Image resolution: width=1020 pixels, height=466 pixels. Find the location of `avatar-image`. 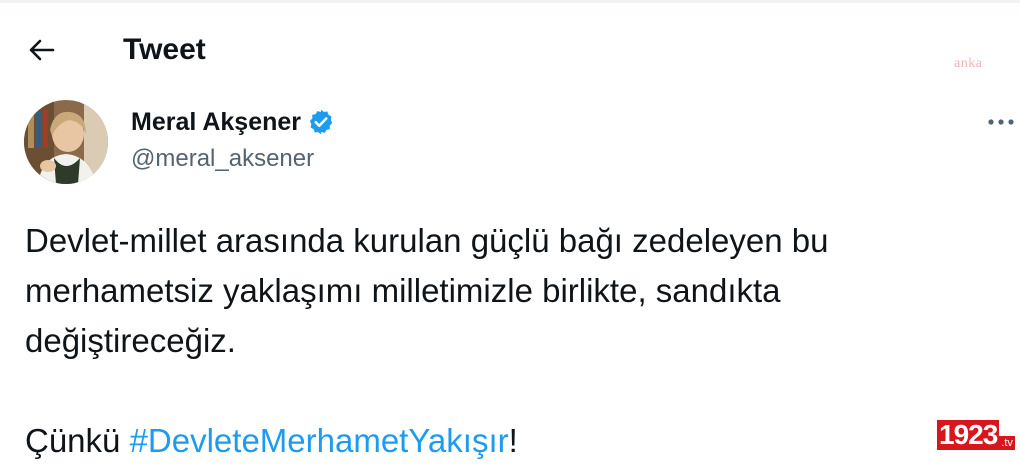

avatar-image is located at coordinates (66, 142).